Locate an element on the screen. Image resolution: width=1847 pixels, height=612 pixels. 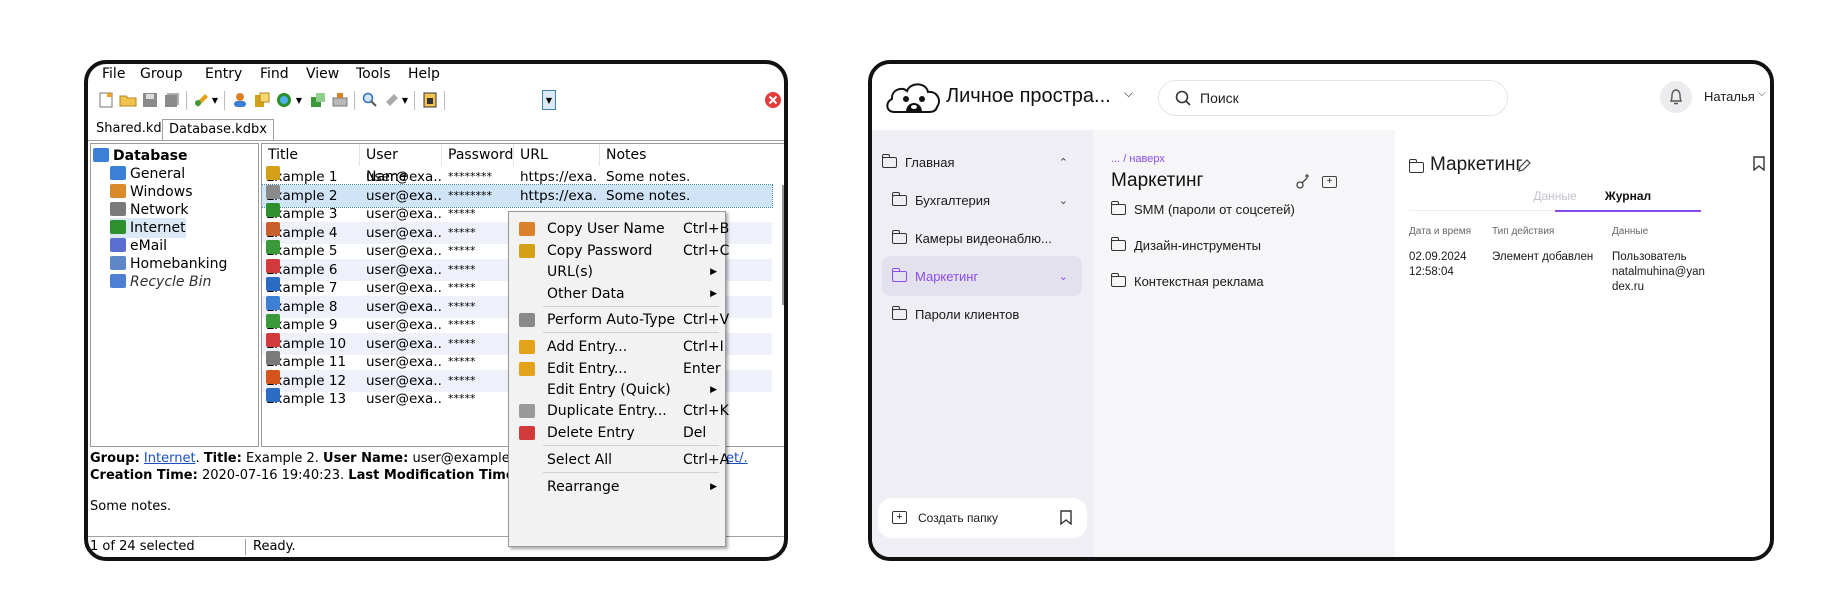
tree-item-database: Database is located at coordinates (140, 156).